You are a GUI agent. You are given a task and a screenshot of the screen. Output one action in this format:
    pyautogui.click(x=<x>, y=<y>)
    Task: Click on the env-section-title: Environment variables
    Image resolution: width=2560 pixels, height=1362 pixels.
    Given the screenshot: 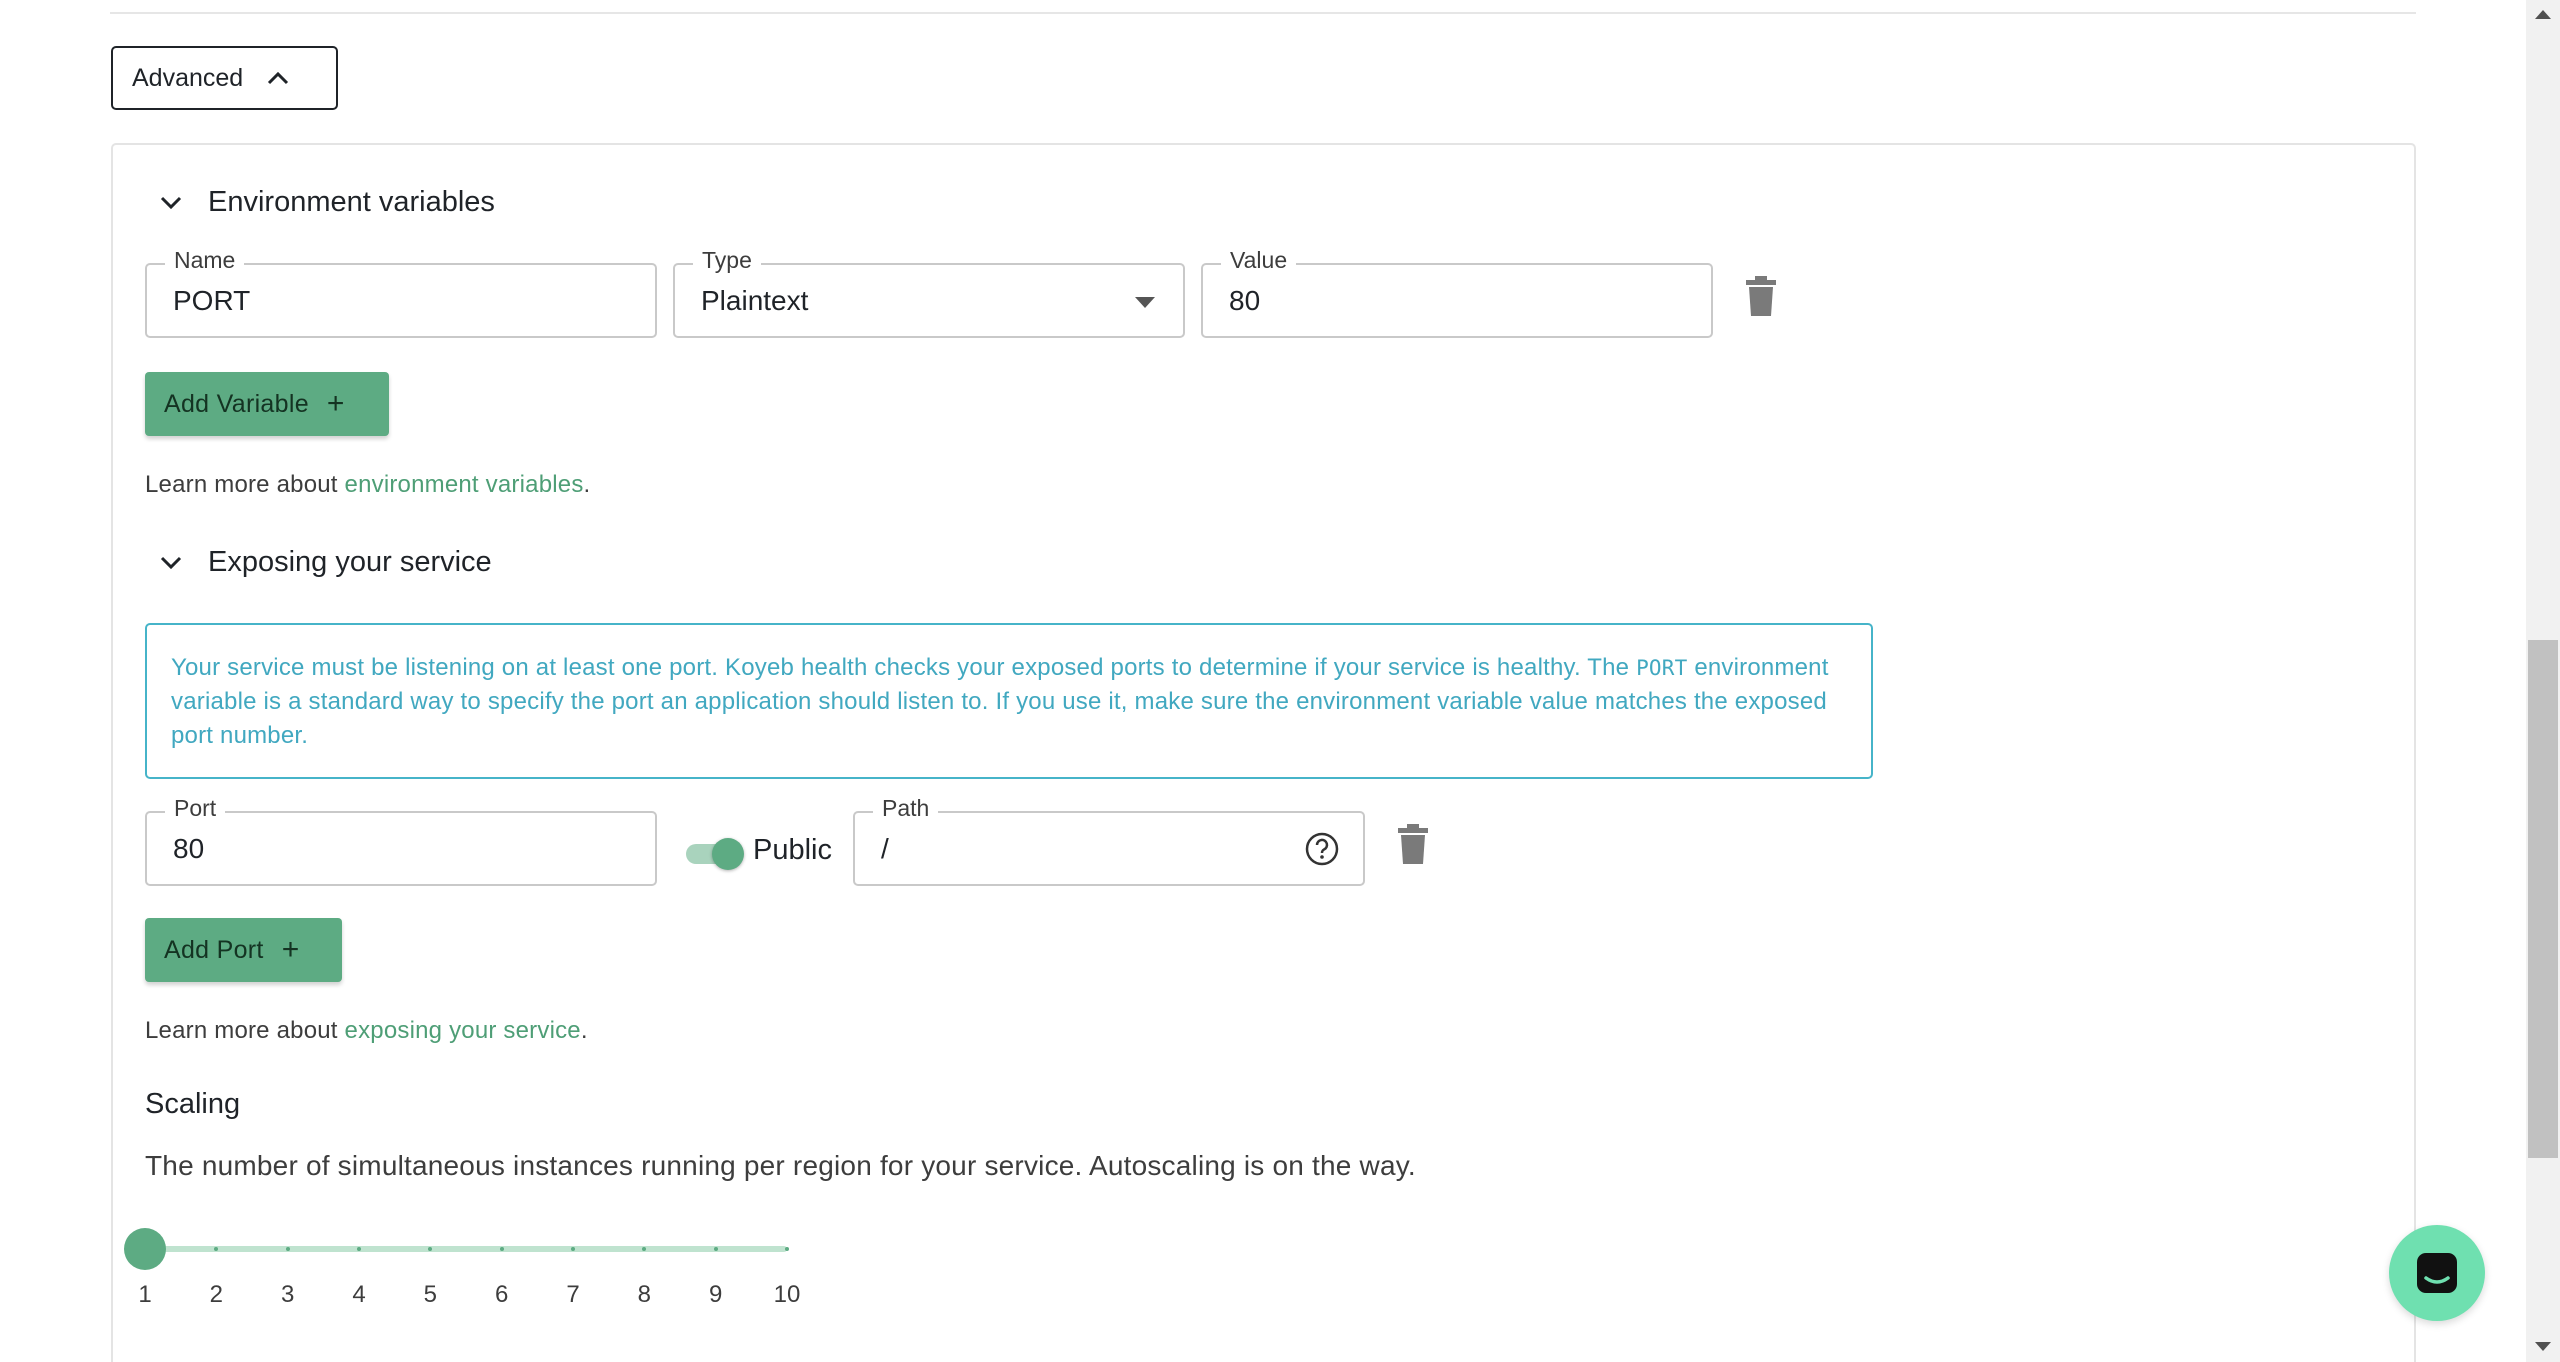 What is the action you would take?
    pyautogui.click(x=351, y=202)
    